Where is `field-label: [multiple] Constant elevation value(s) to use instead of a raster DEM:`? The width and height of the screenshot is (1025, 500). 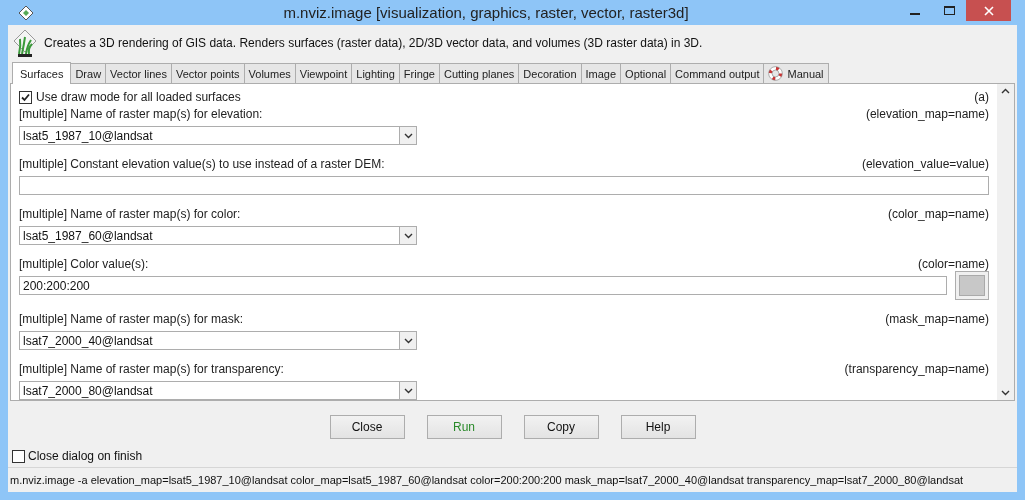
field-label: [multiple] Constant elevation value(s) to use instead of a raster DEM: is located at coordinates (202, 164).